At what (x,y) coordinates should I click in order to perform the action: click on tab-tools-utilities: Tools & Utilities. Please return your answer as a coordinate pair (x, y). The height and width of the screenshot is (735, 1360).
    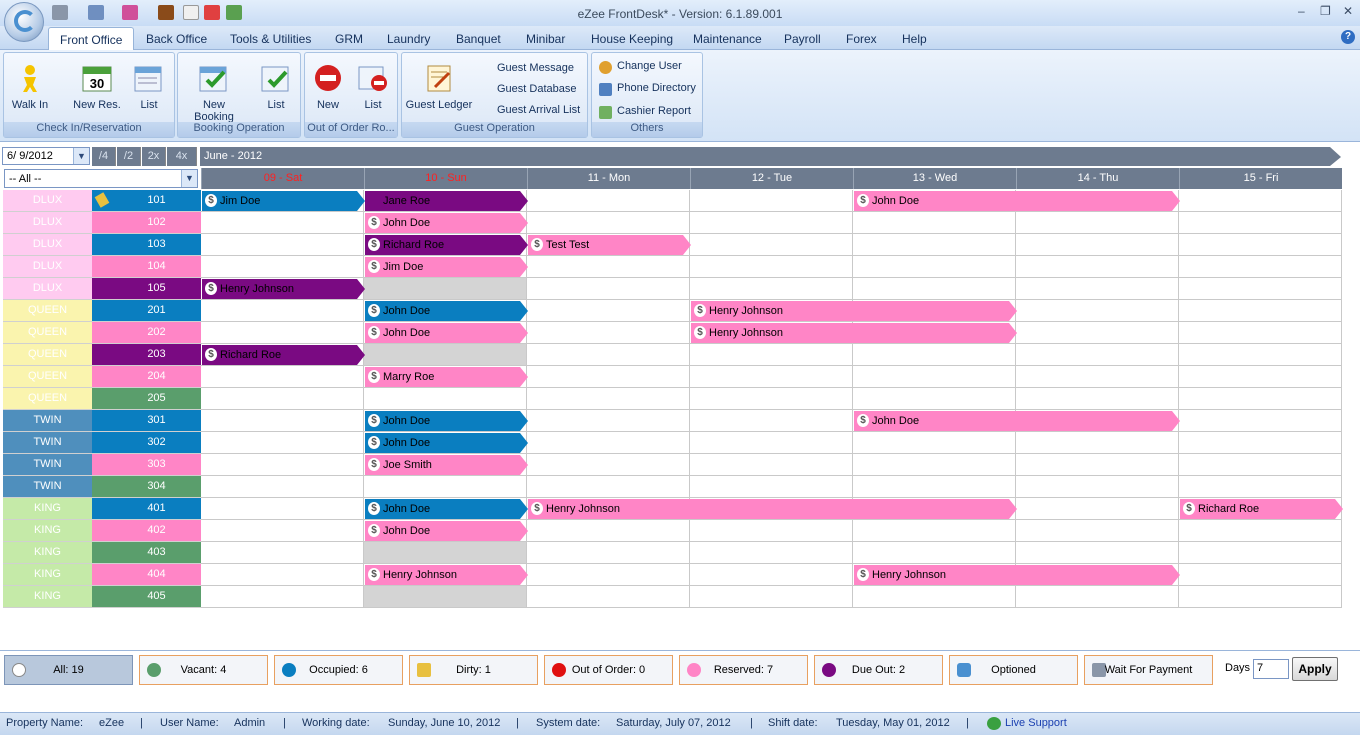
    Looking at the image, I should click on (270, 39).